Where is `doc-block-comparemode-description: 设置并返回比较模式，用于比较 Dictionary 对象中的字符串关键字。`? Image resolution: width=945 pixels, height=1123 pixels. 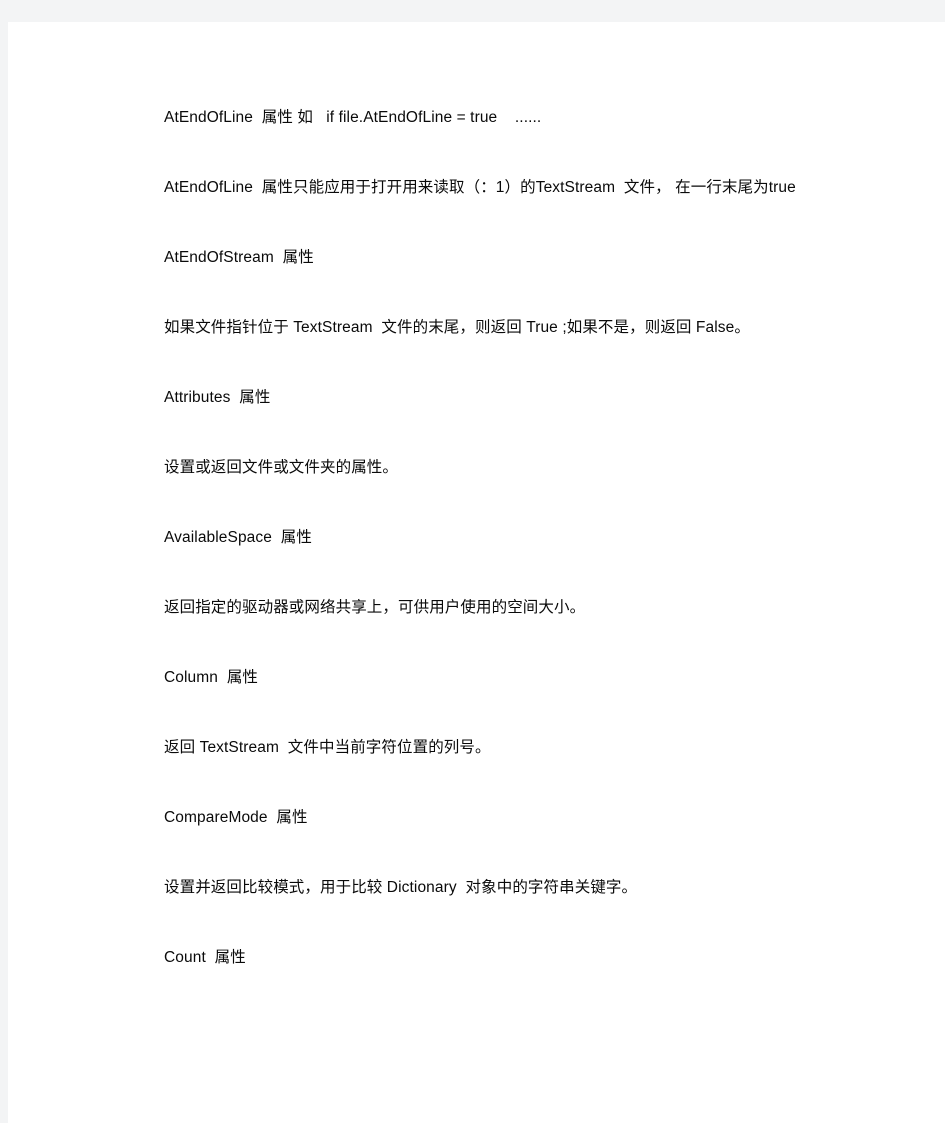 doc-block-comparemode-description: 设置并返回比较模式，用于比较 Dictionary 对象中的字符串关键字。 is located at coordinates (401, 887).